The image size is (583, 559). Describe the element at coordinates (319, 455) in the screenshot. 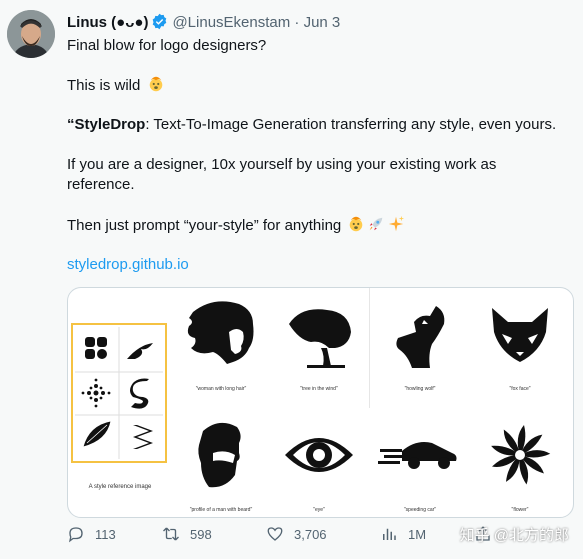

I see `eye-icon` at that location.